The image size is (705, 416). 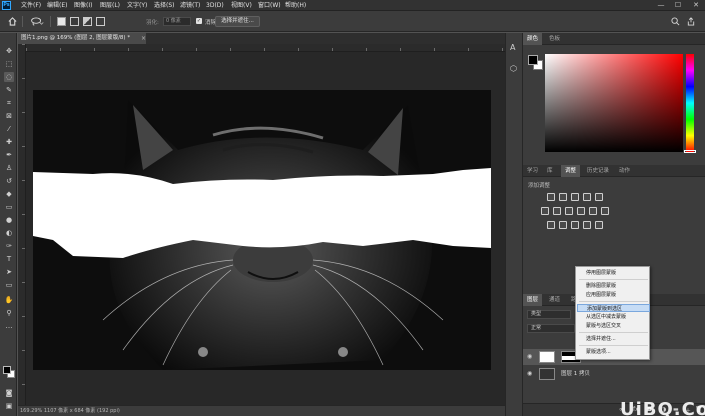 I want to click on brightness-contrast-icon, so click(x=551, y=197).